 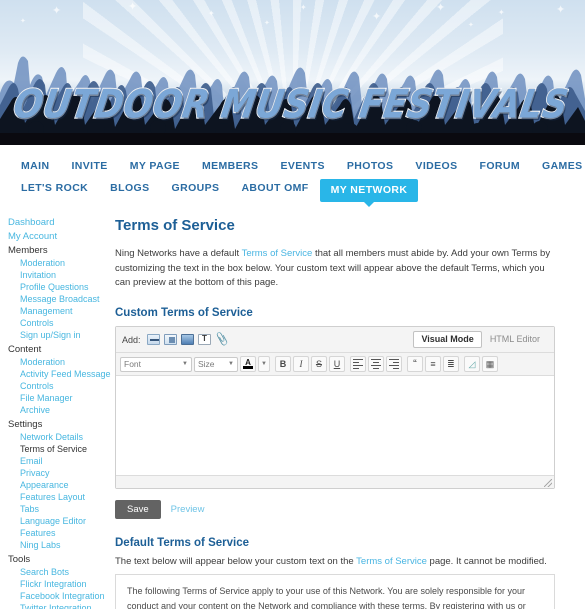 I want to click on align-center-button, so click(x=375, y=364).